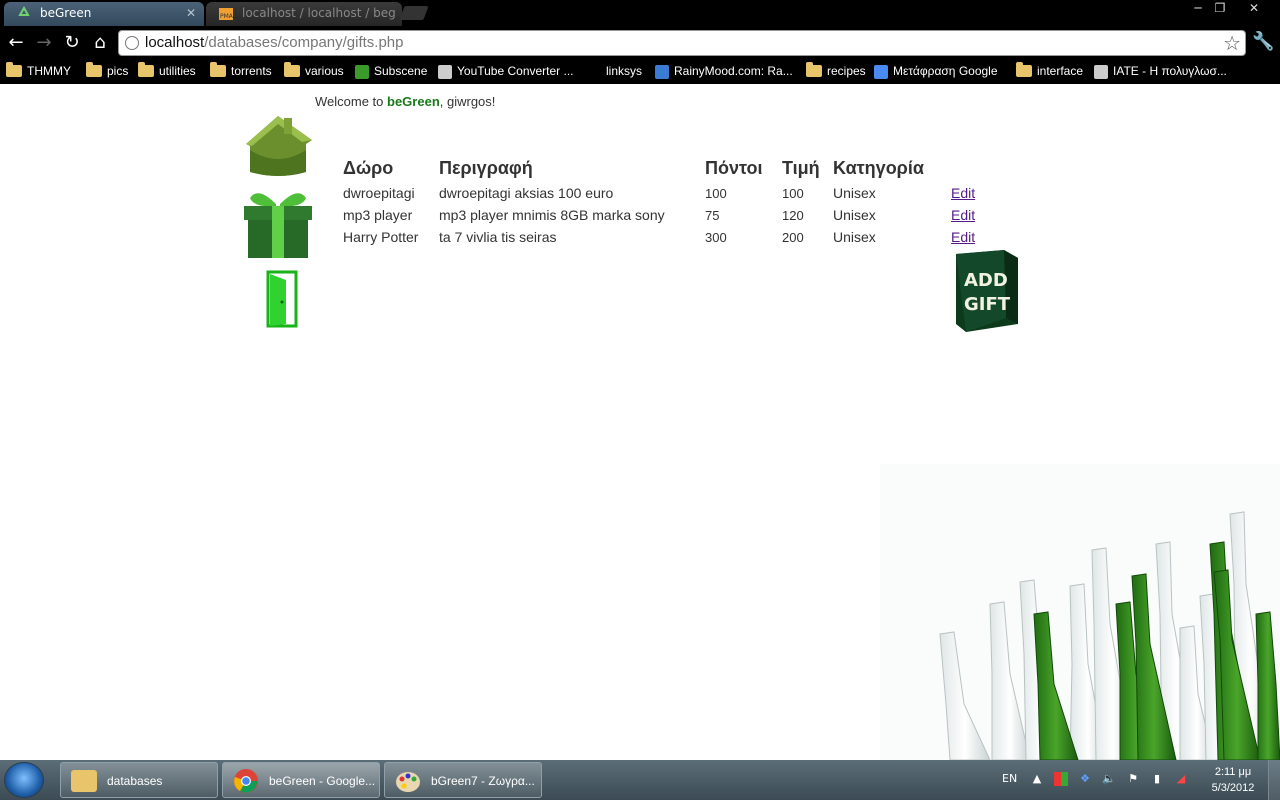  Describe the element at coordinates (724, 71) in the screenshot. I see `bookmark-8: RainyMood.com` at that location.